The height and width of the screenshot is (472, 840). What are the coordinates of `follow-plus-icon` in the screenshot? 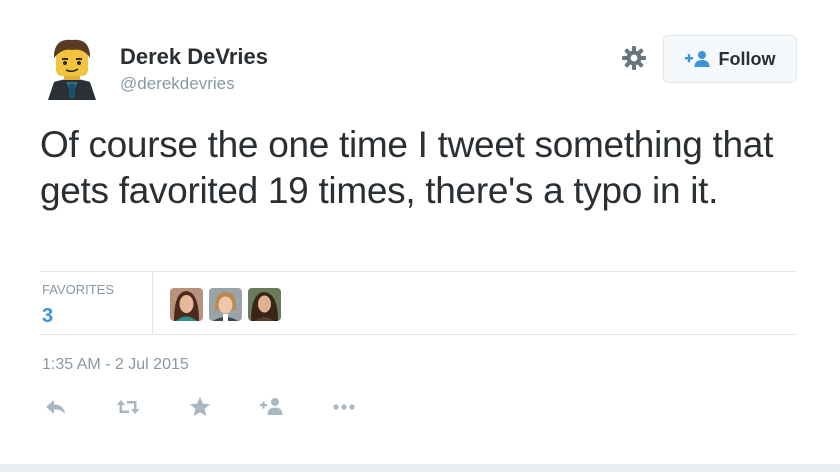 It's located at (272, 407).